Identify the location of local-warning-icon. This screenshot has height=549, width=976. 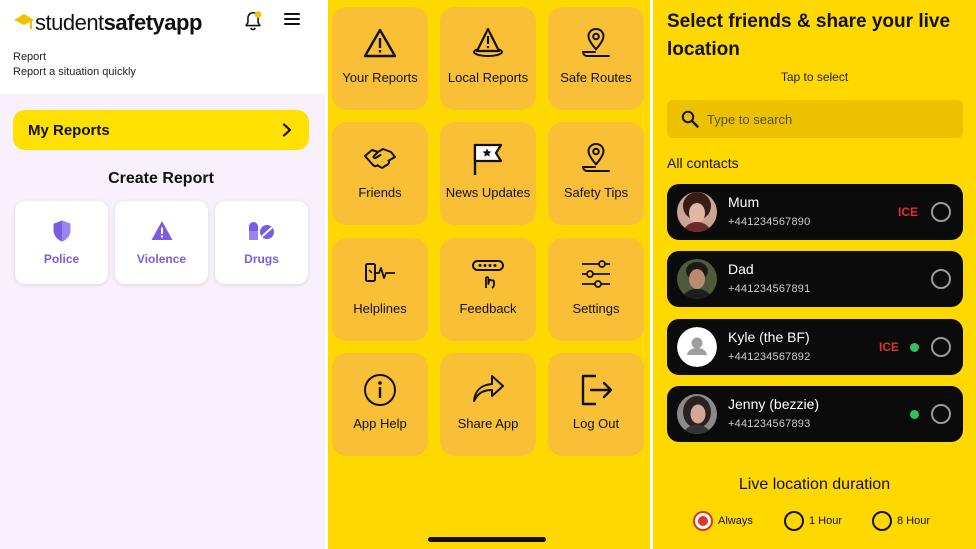
(488, 42).